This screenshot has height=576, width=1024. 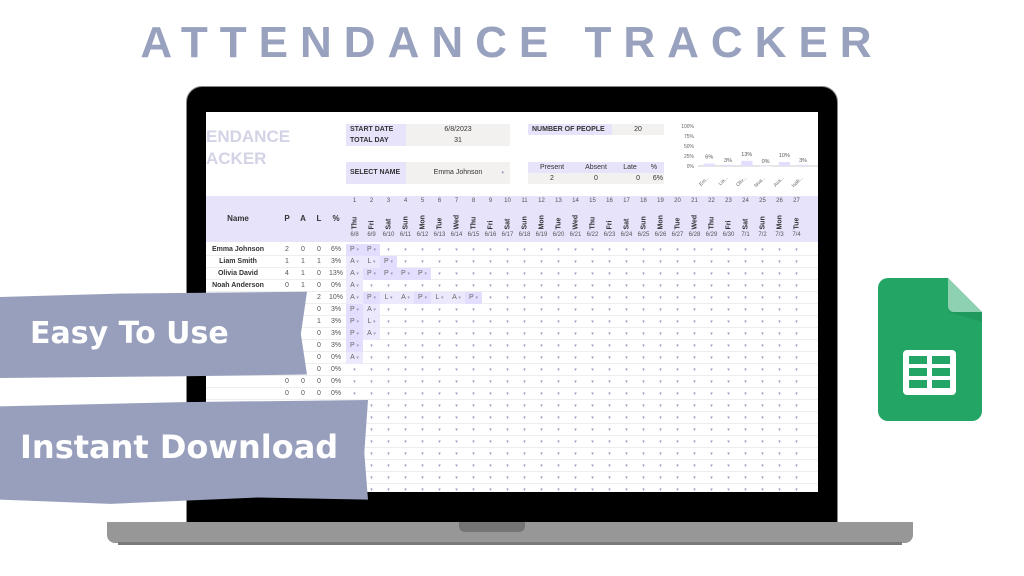 What do you see at coordinates (458, 173) in the screenshot?
I see `select-name-dropdown: Emma Johnson ▾` at bounding box center [458, 173].